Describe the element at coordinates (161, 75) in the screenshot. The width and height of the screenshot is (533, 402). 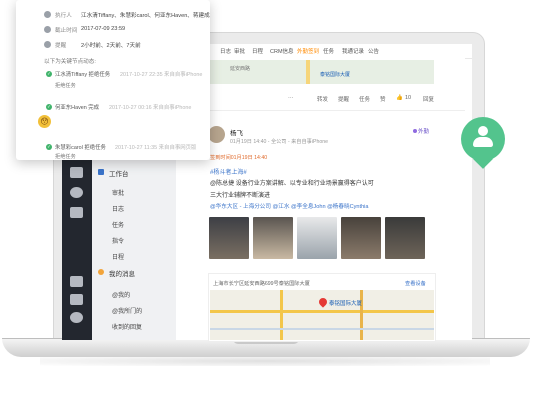
I see `timeline-event-time: 2017-10-27 22:35 来自自事iPhone` at that location.